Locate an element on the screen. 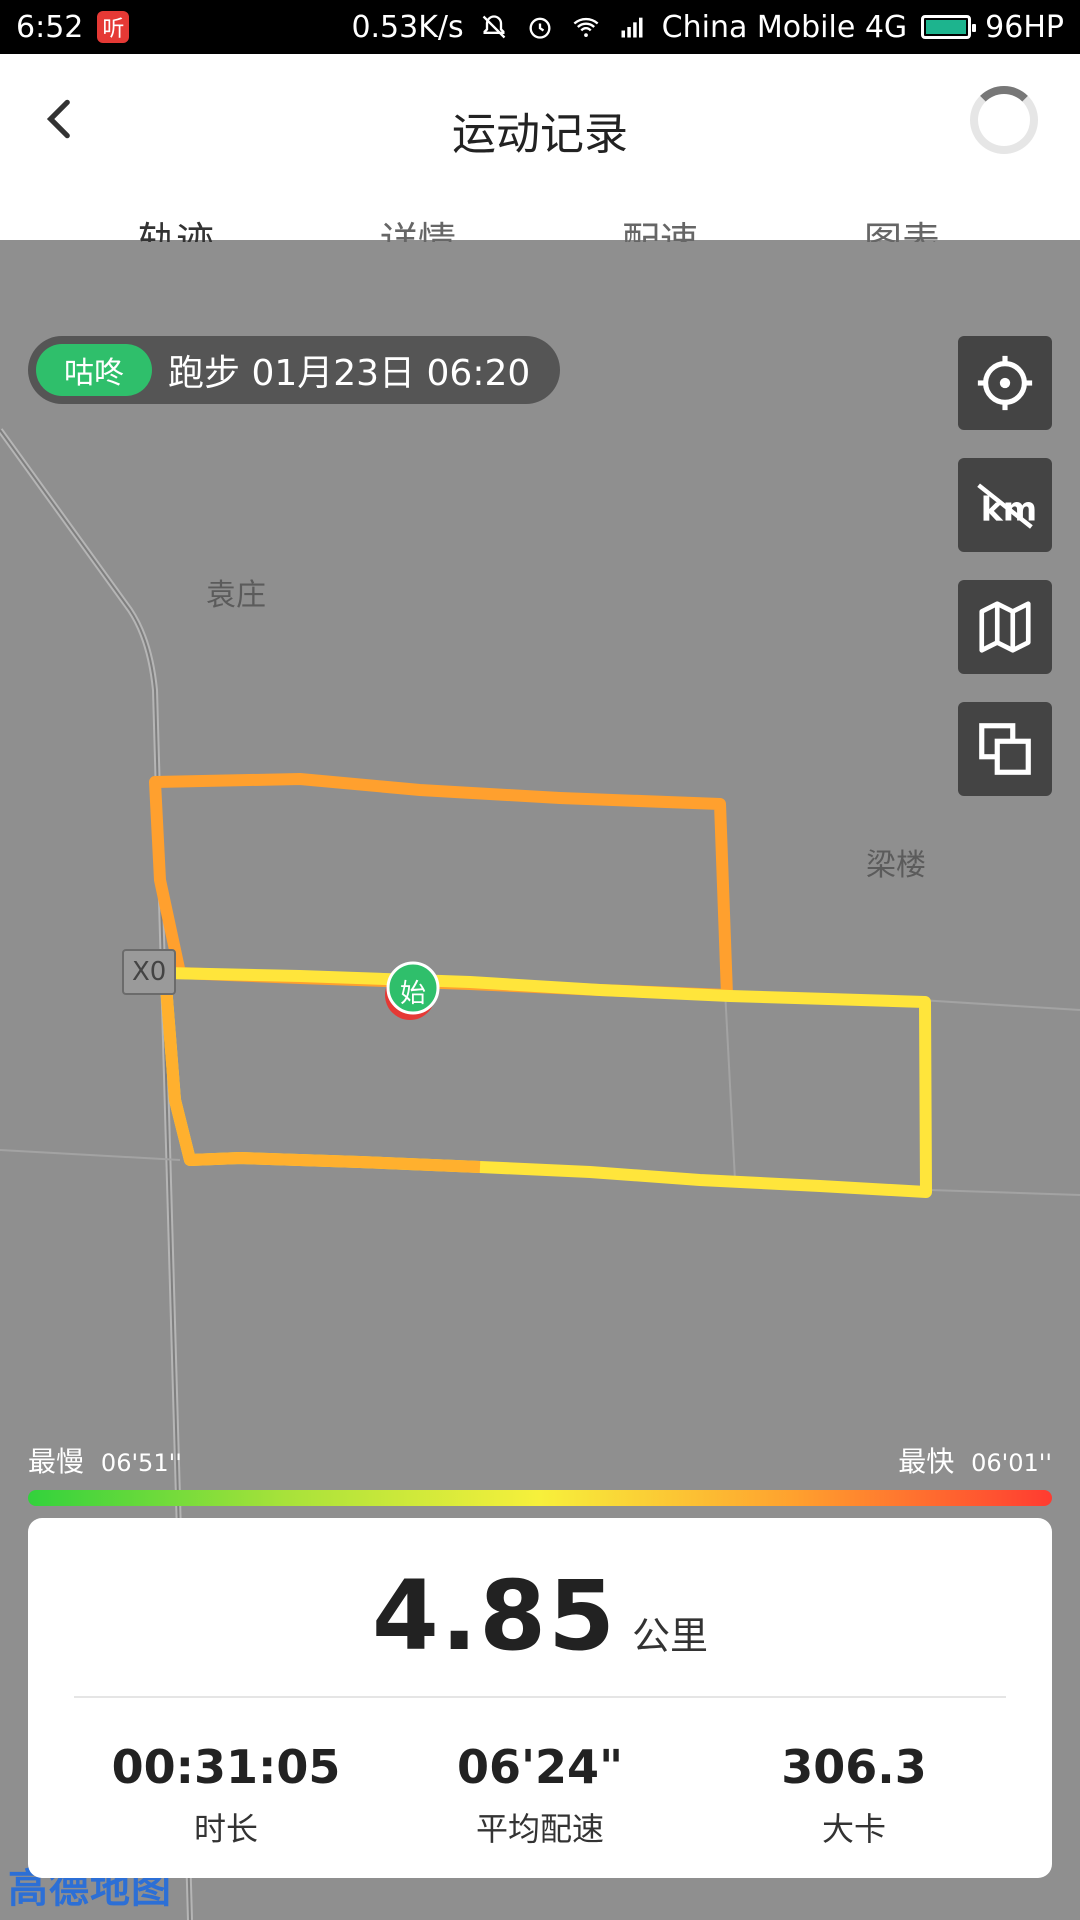 The image size is (1080, 1920). summary-divider is located at coordinates (540, 1697).